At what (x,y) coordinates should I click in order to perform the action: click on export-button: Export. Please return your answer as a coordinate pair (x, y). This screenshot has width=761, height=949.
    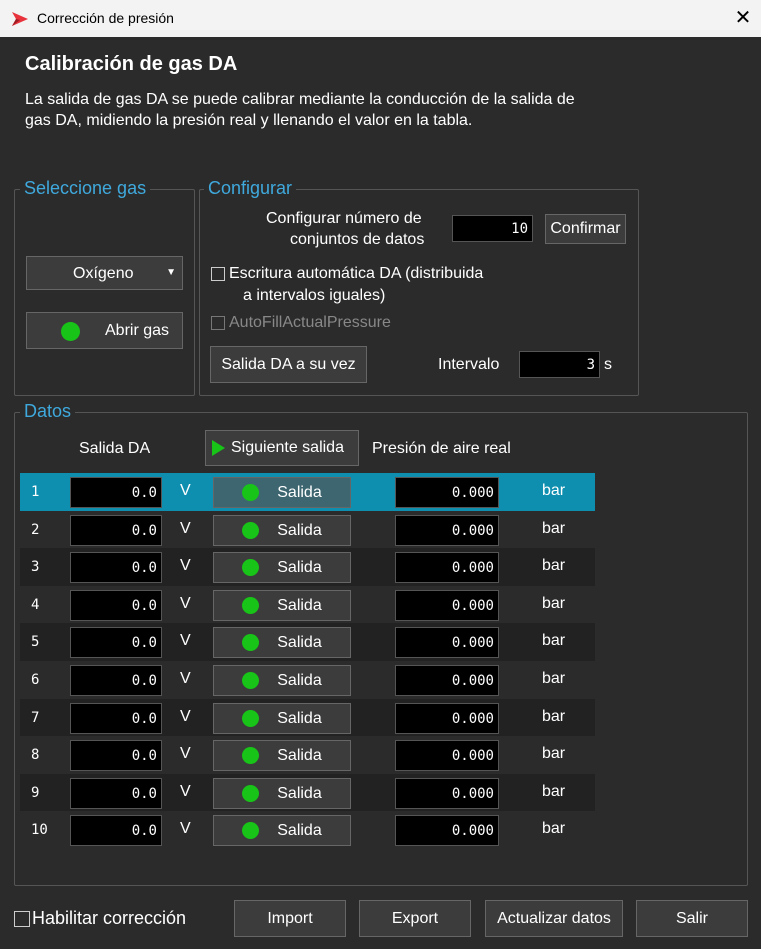
    Looking at the image, I should click on (415, 918).